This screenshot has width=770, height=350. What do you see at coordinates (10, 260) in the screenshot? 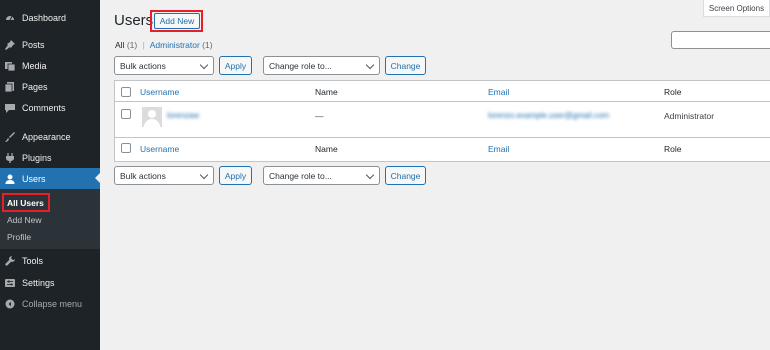
I see `wrench-icon` at bounding box center [10, 260].